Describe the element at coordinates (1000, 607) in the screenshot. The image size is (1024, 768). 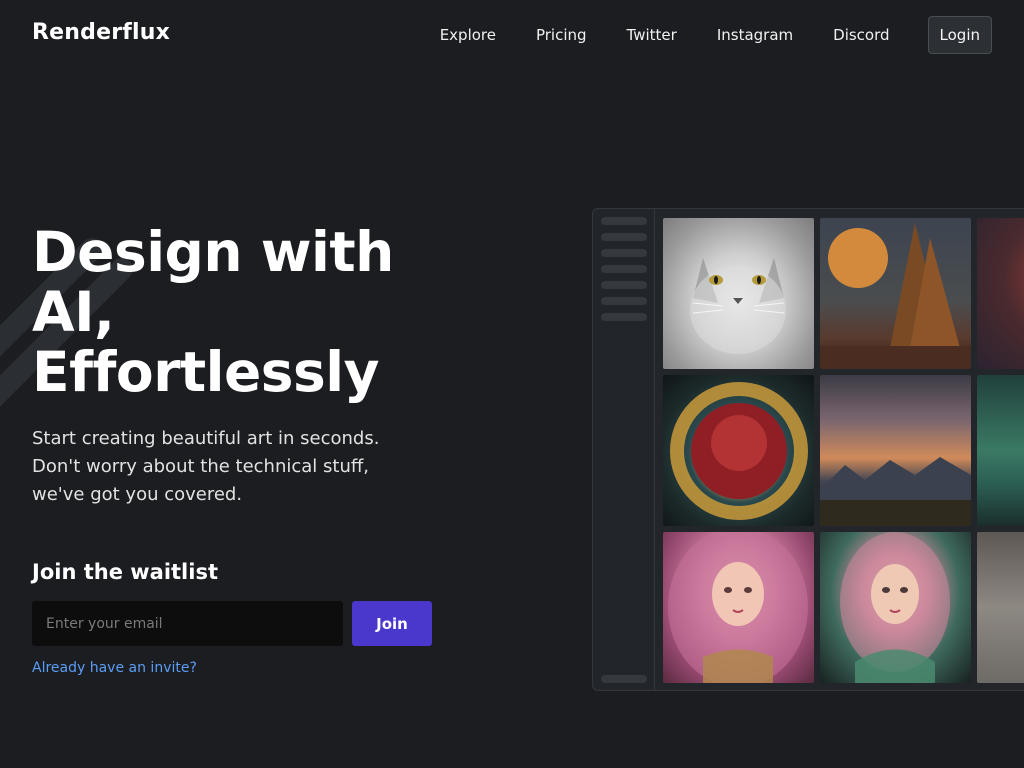
I see `gallery-image-tree` at that location.